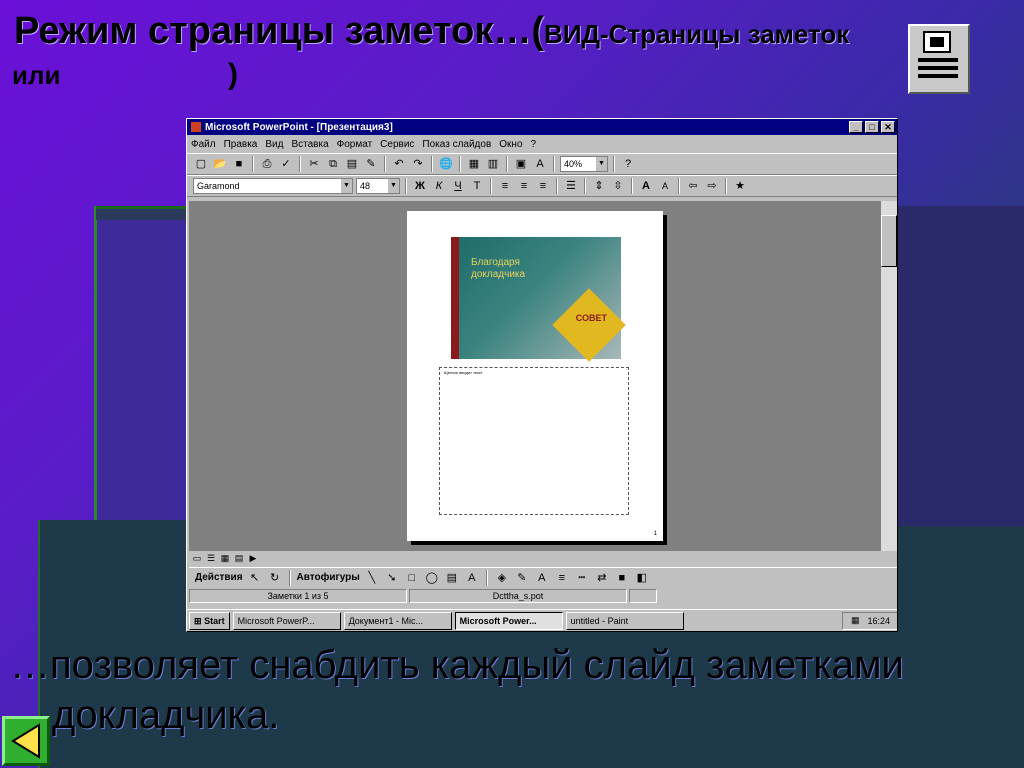 The image size is (1024, 768). What do you see at coordinates (458, 186) in the screenshot?
I see `underline-button: Ч` at bounding box center [458, 186].